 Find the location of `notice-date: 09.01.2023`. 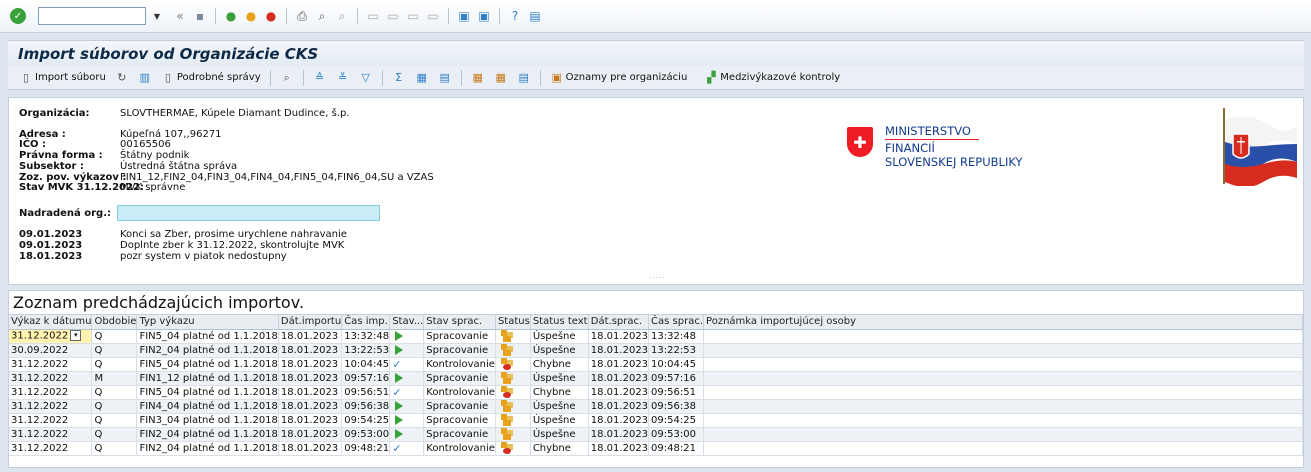

notice-date: 09.01.2023 is located at coordinates (51, 234).